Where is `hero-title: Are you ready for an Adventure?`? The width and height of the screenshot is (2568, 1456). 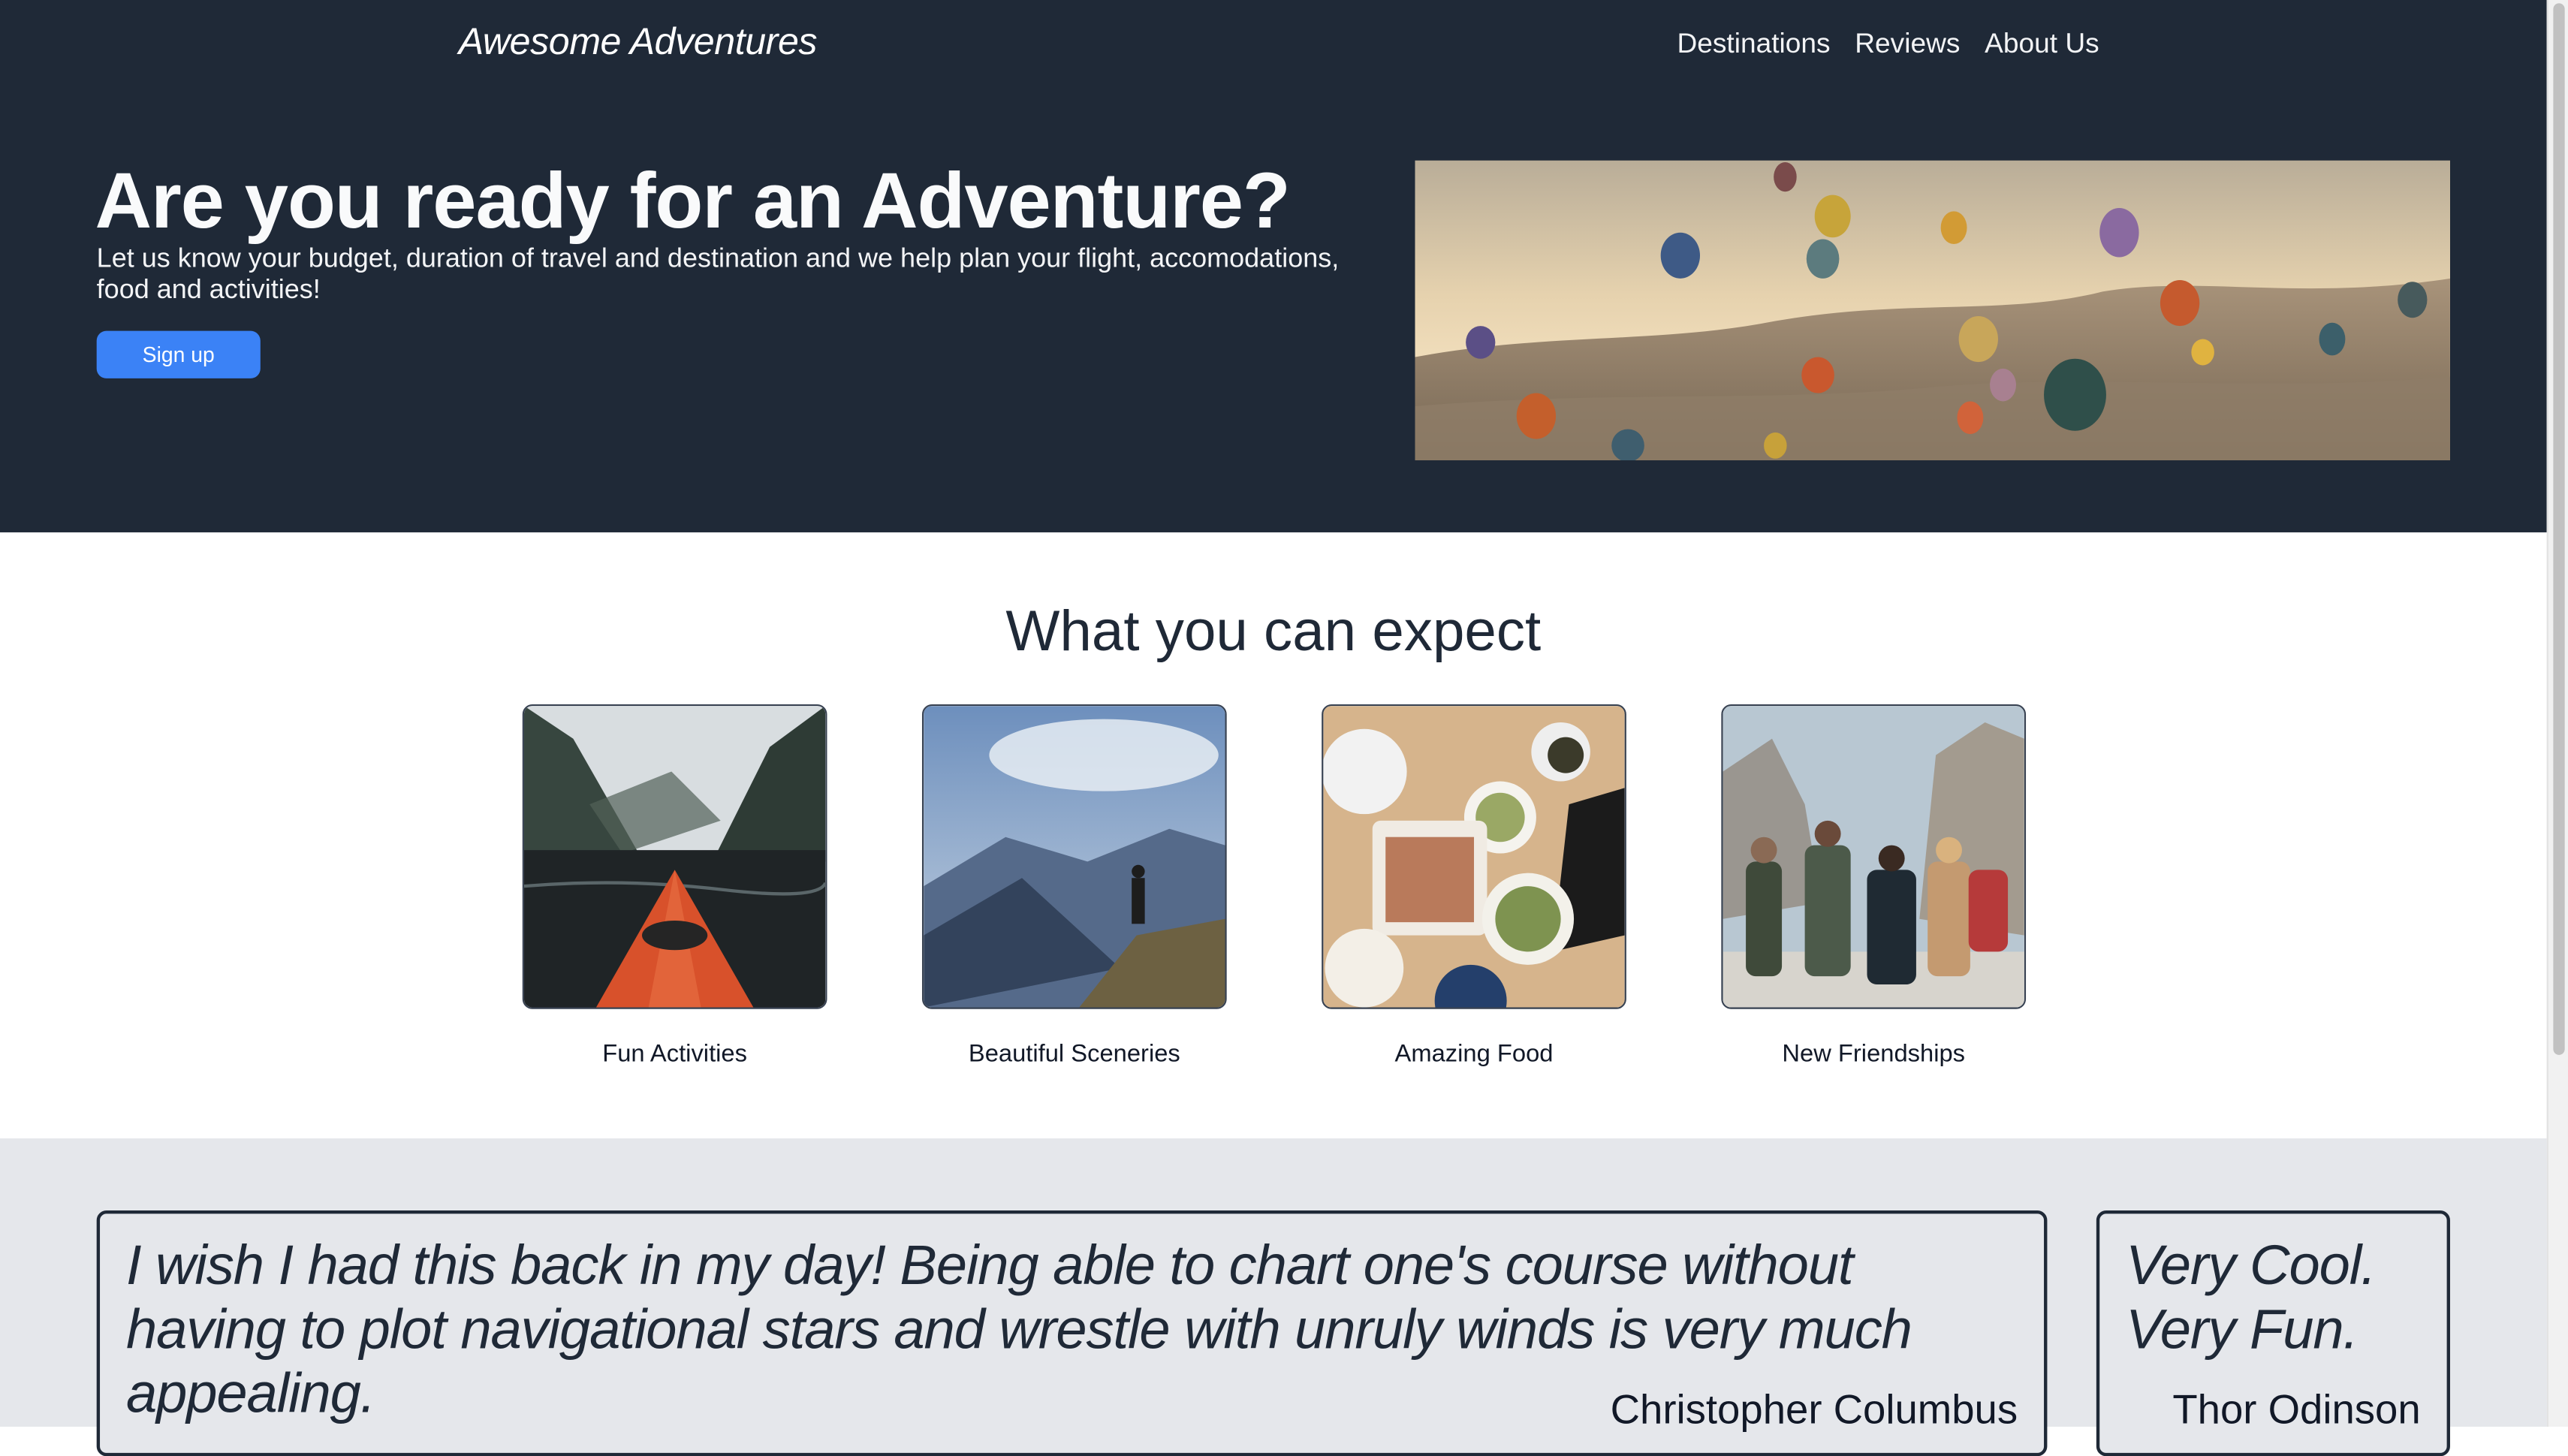
hero-title: Are you ready for an Adventure? is located at coordinates (693, 202).